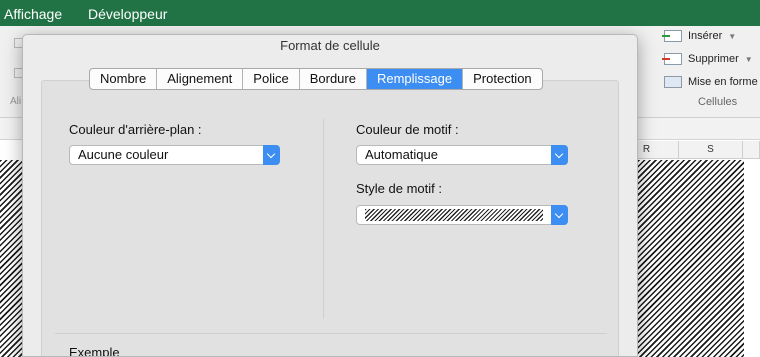 This screenshot has width=760, height=357. Describe the element at coordinates (127, 14) in the screenshot. I see `tab-developpeur: Développeur` at that location.